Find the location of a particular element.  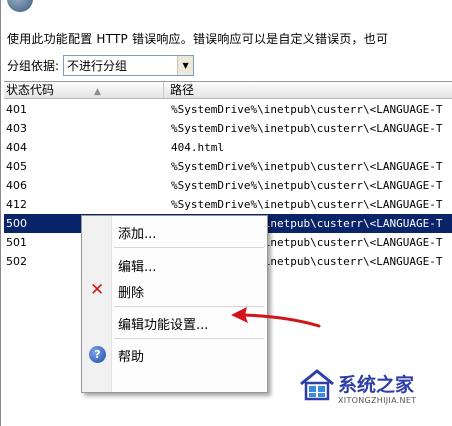

table-row: 404 404.html is located at coordinates (228, 147).